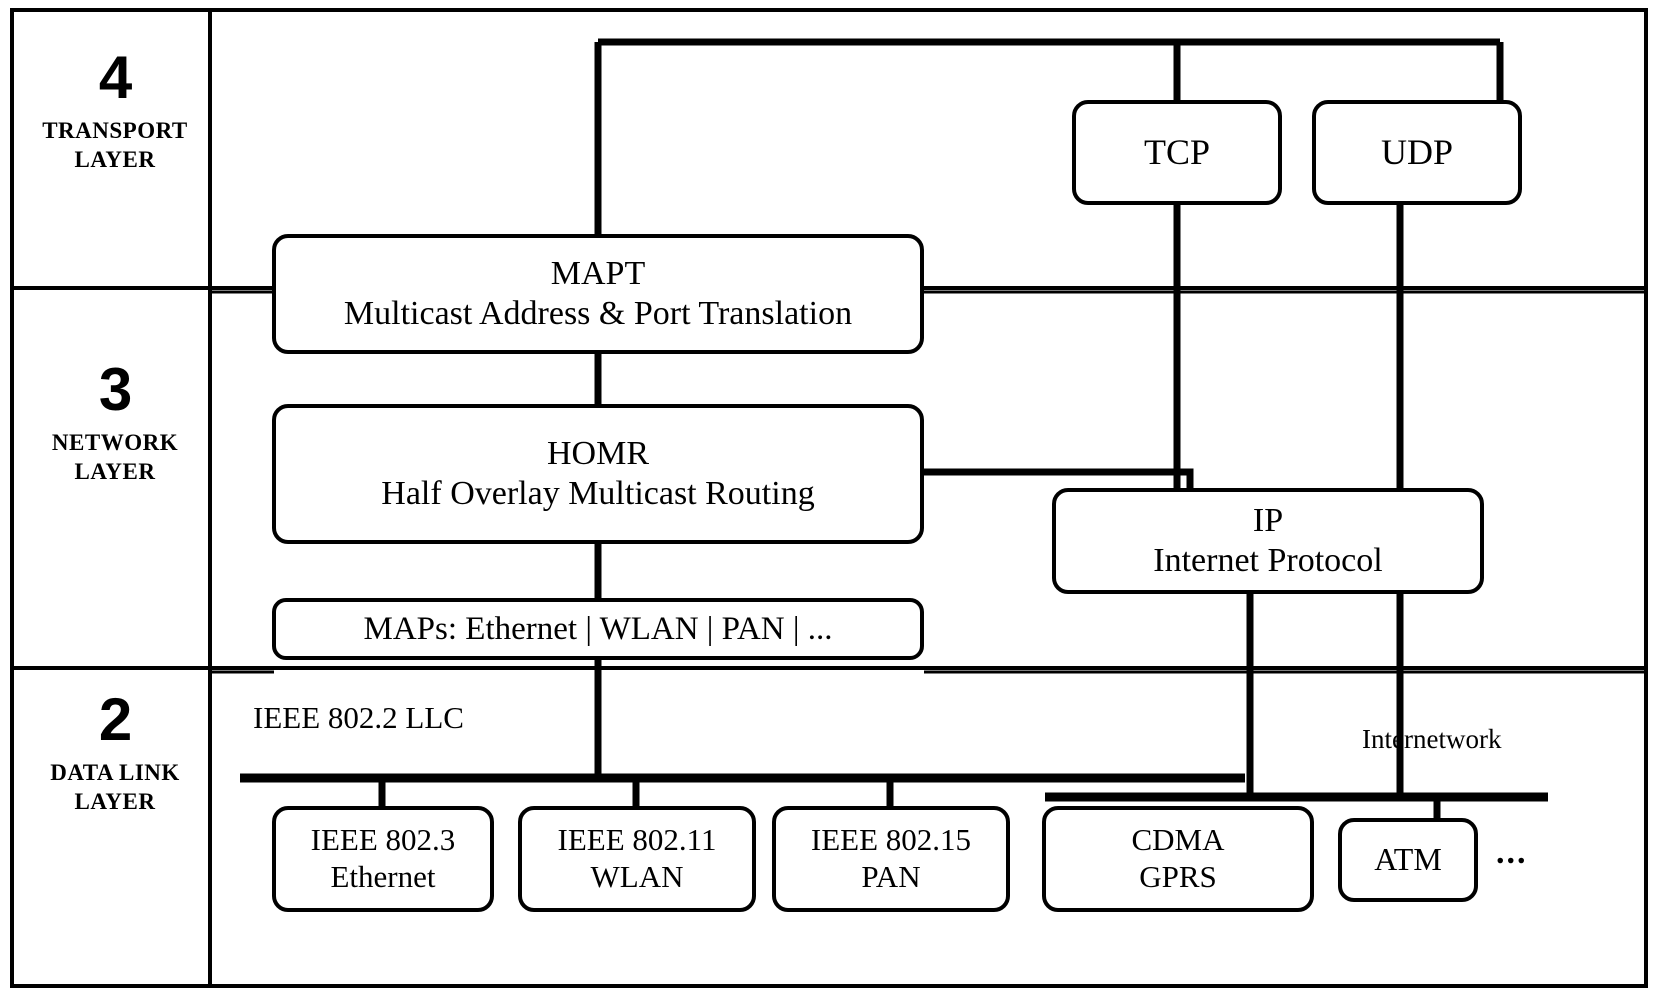 This screenshot has width=1664, height=999. I want to click on box-atm-label: ATM, so click(1408, 859).